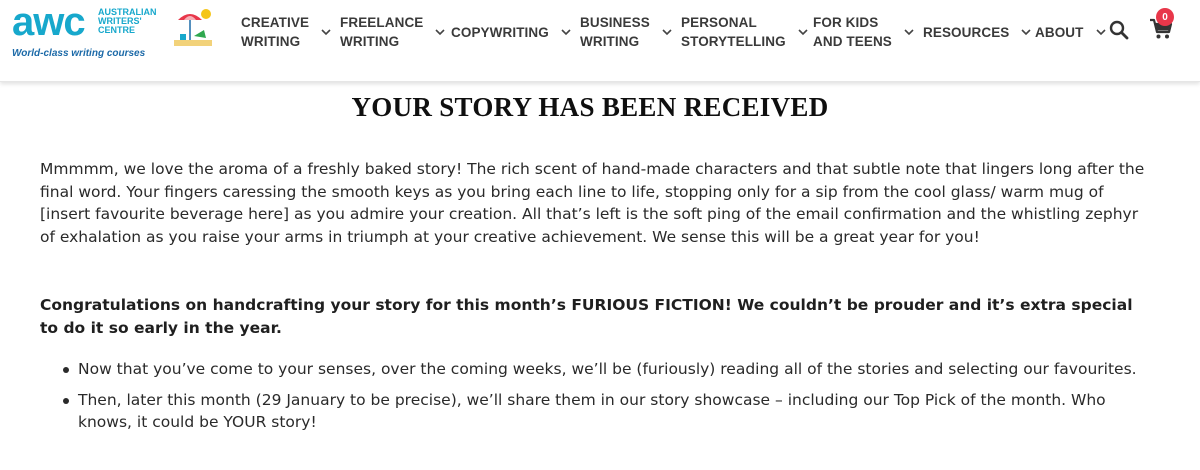 Image resolution: width=1200 pixels, height=470 pixels. What do you see at coordinates (590, 107) in the screenshot?
I see `page-title: YOUR STORY HAS BEEN RECEIVED` at bounding box center [590, 107].